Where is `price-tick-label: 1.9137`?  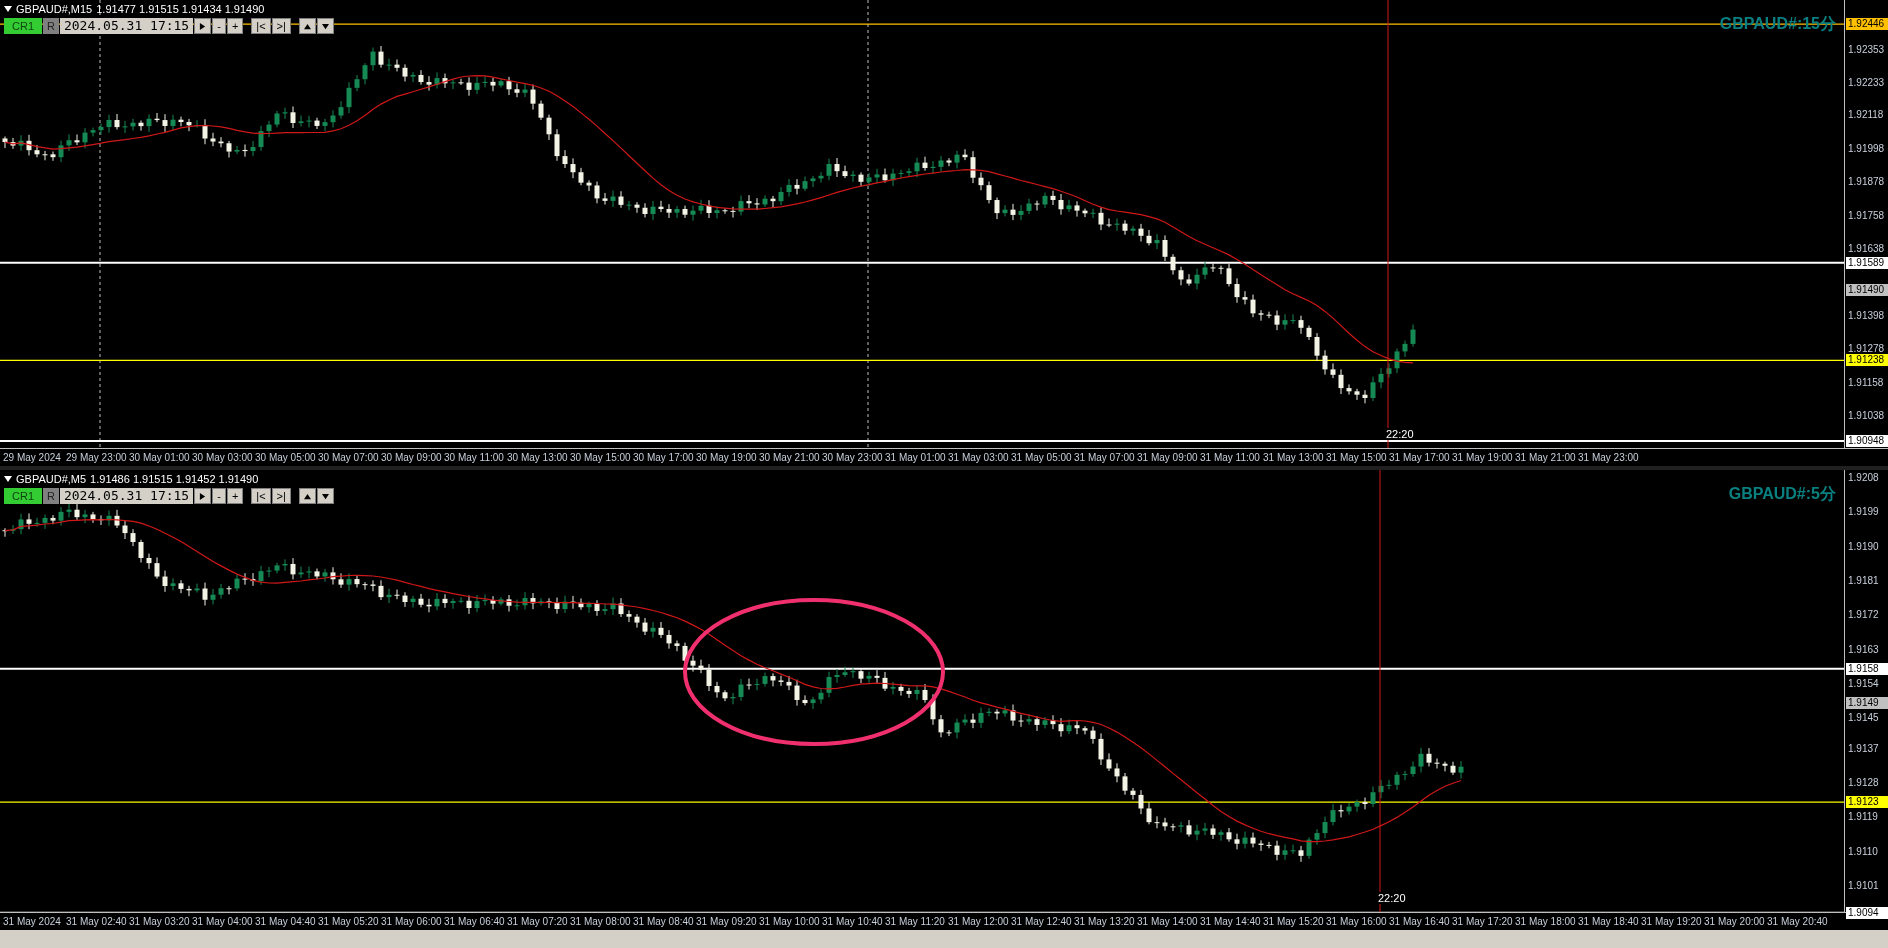
price-tick-label: 1.9137 is located at coordinates (1863, 748).